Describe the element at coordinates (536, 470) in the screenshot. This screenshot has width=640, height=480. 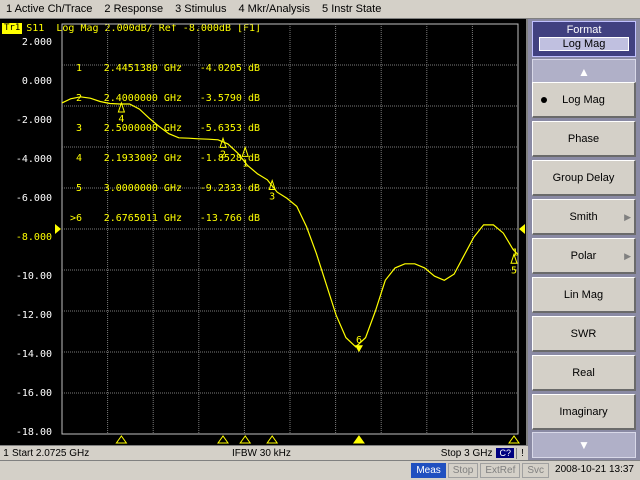
I see `svc-indicator: Svc` at that location.